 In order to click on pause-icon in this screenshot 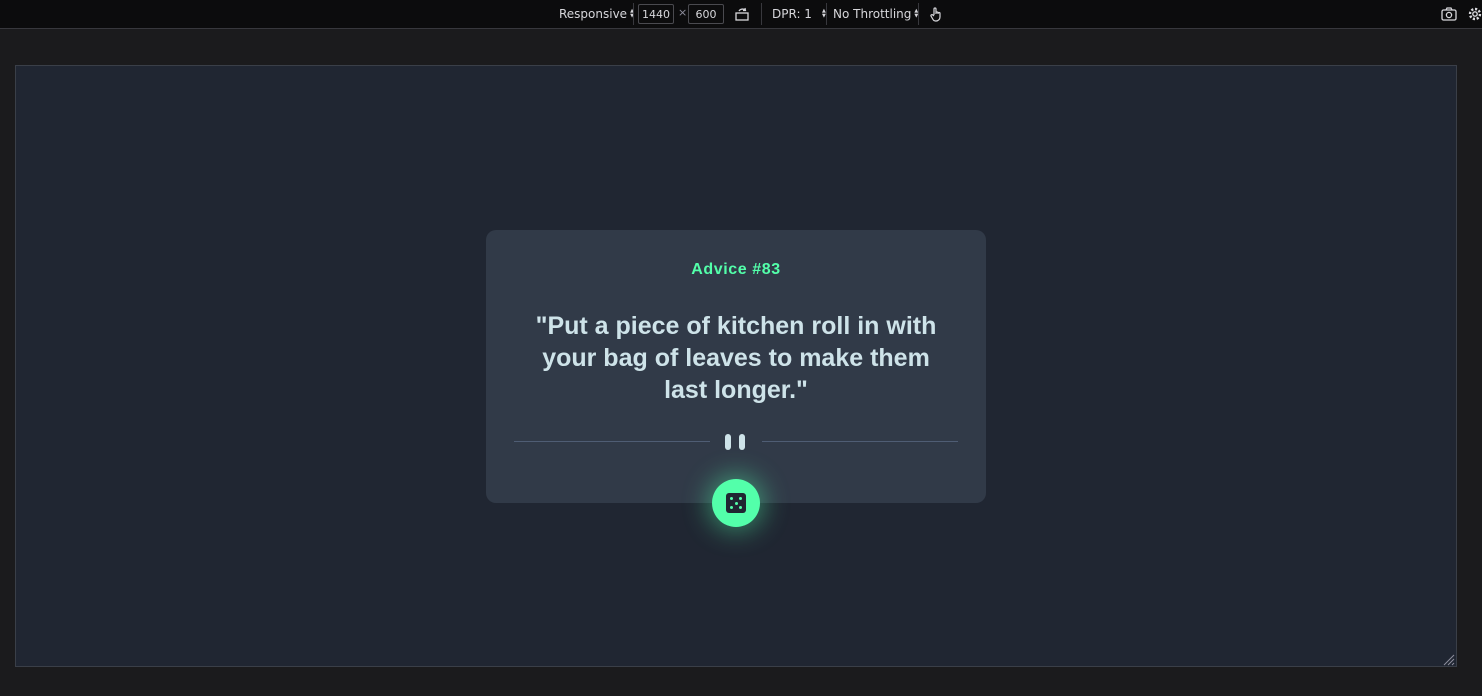, I will do `click(736, 442)`.